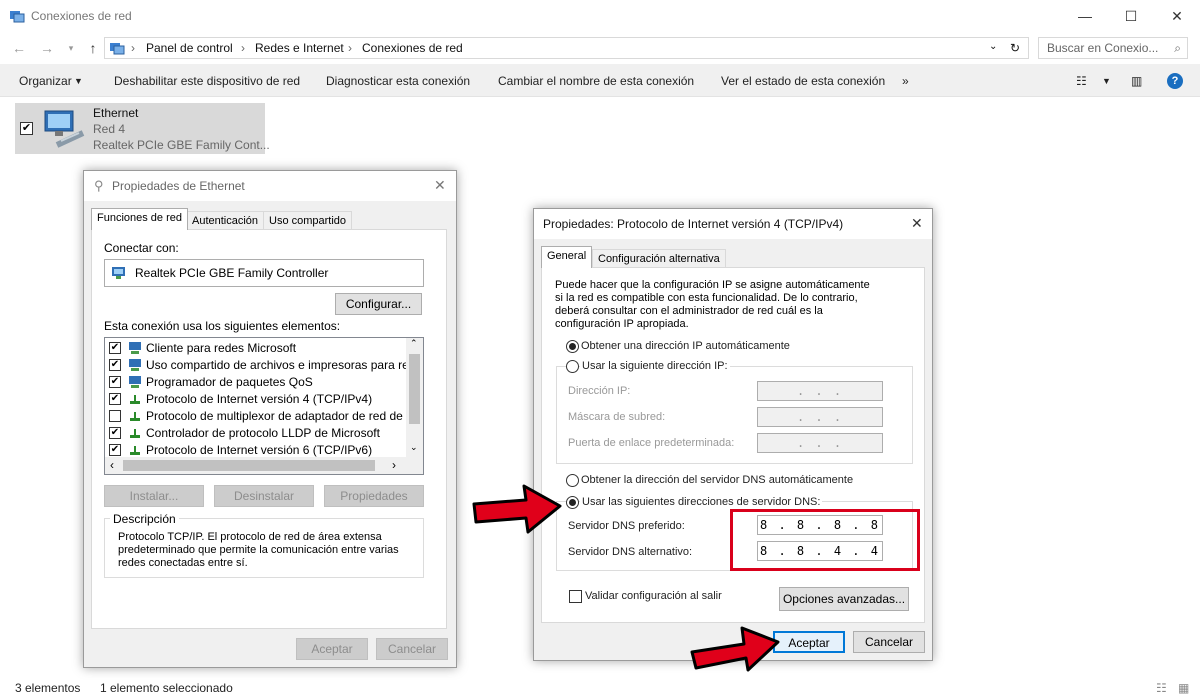 The height and width of the screenshot is (700, 1200). What do you see at coordinates (1177, 16) in the screenshot?
I see `close-button: ✕` at bounding box center [1177, 16].